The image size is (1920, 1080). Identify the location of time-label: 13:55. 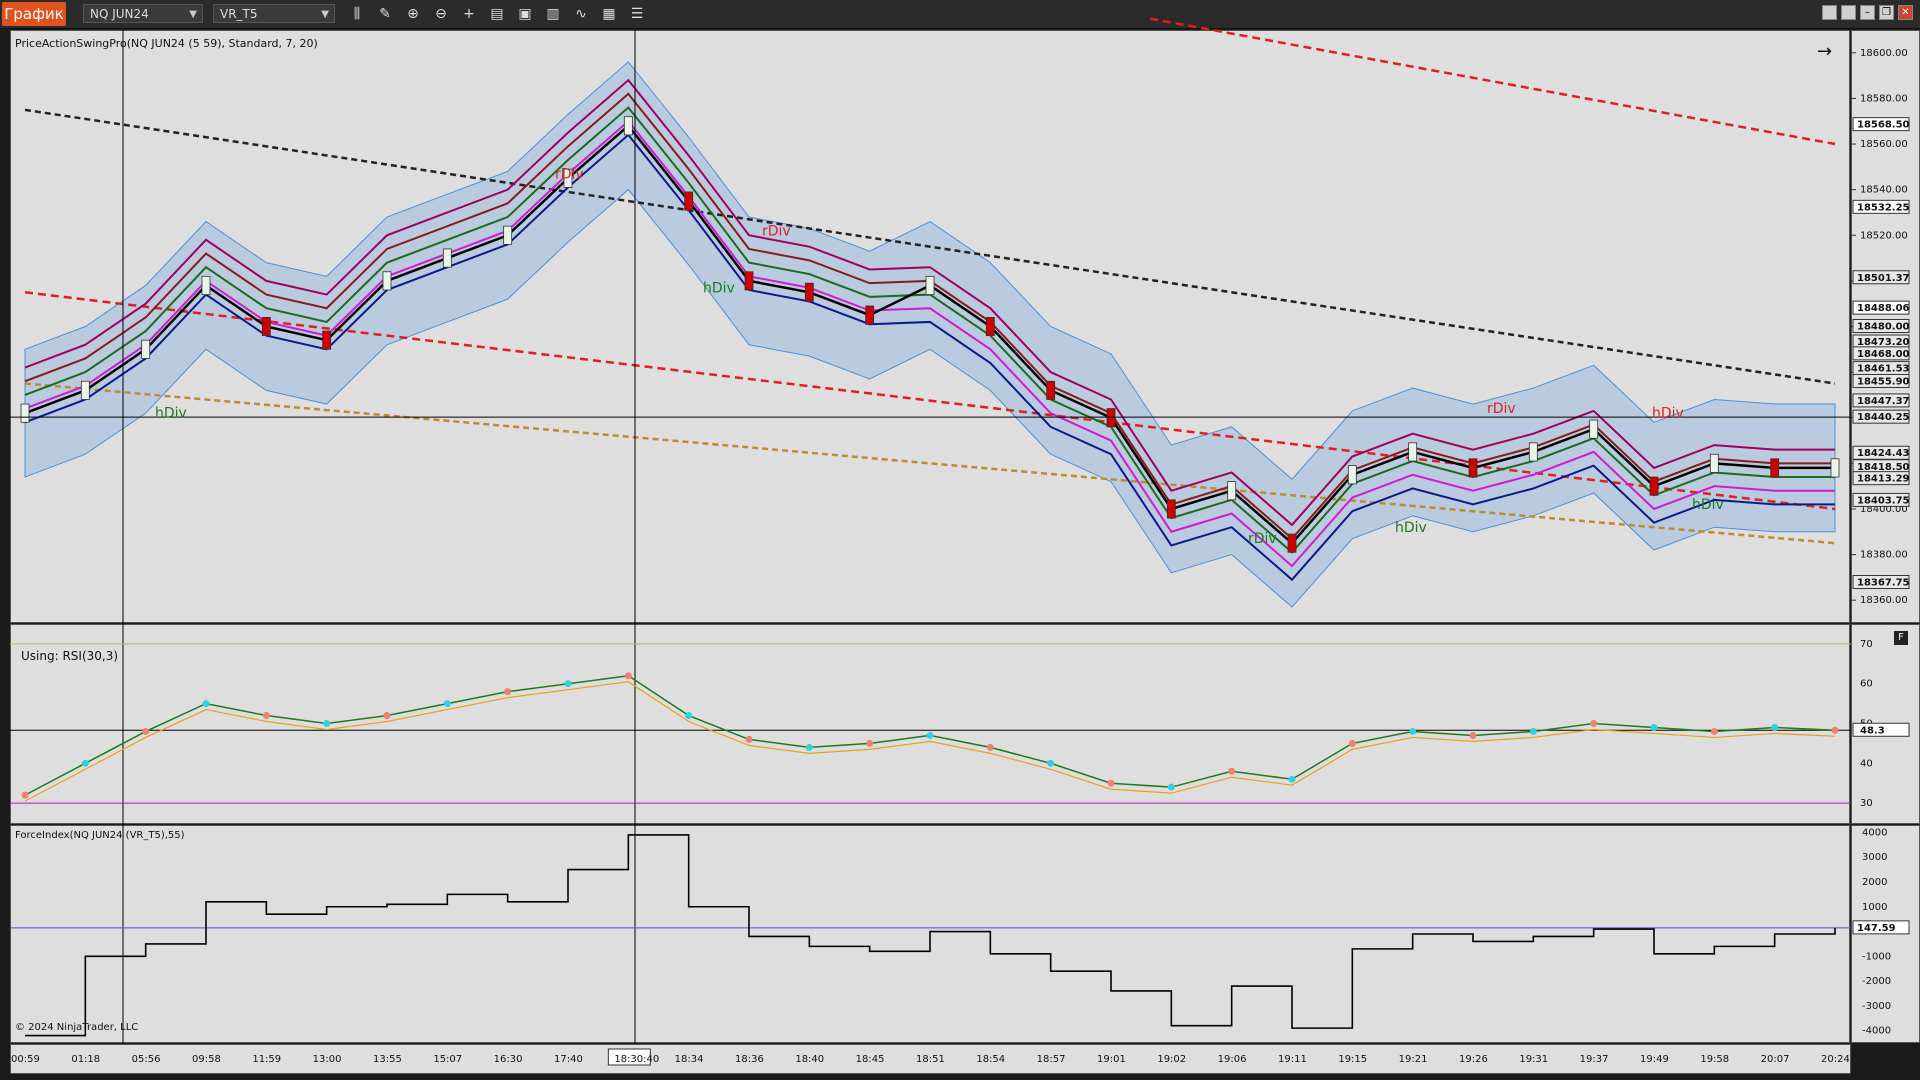
(387, 1059).